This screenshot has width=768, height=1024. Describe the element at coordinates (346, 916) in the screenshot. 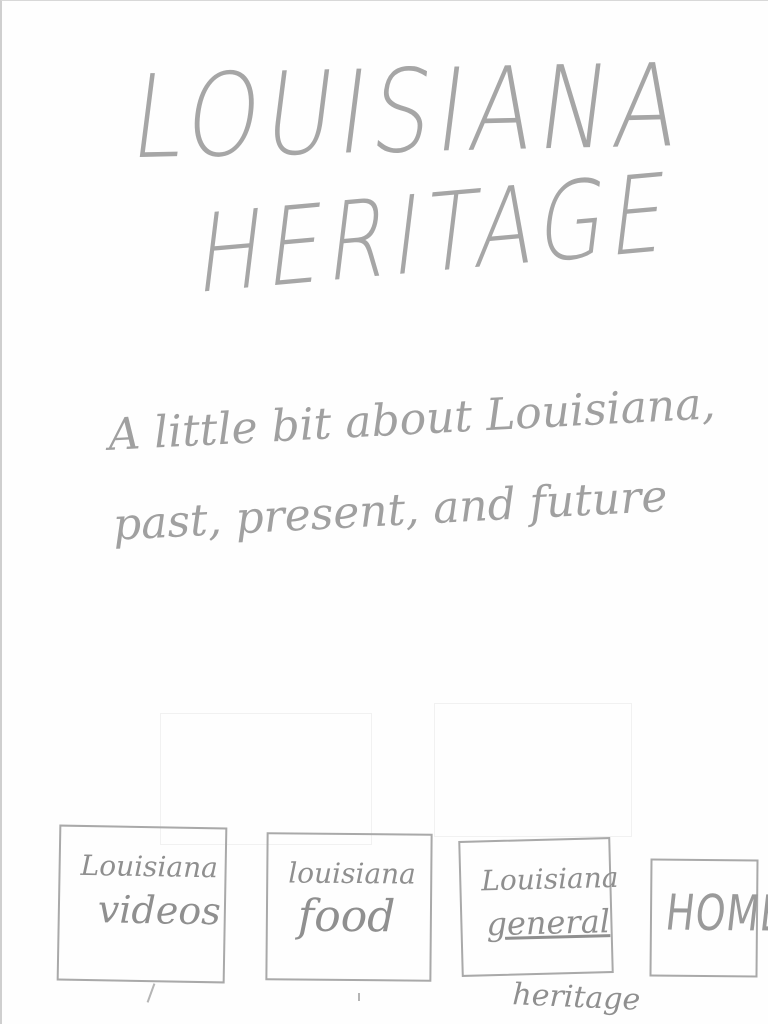

I see `nav-button-label: food` at that location.